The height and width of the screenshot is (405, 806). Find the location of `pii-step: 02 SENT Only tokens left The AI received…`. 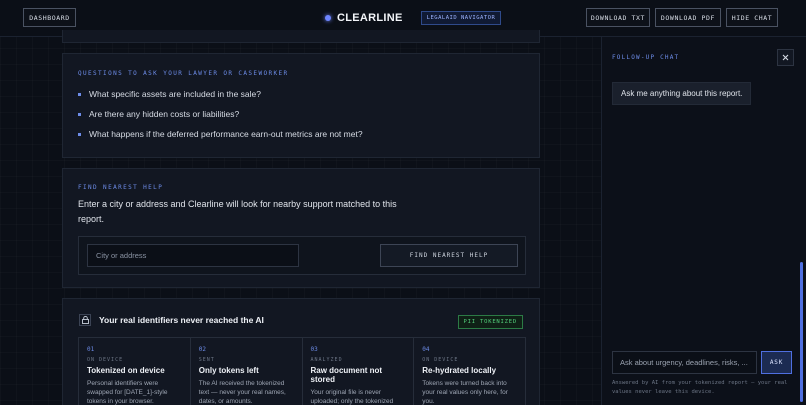

pii-step: 02 SENT Only tokens left The AI received… is located at coordinates (247, 371).